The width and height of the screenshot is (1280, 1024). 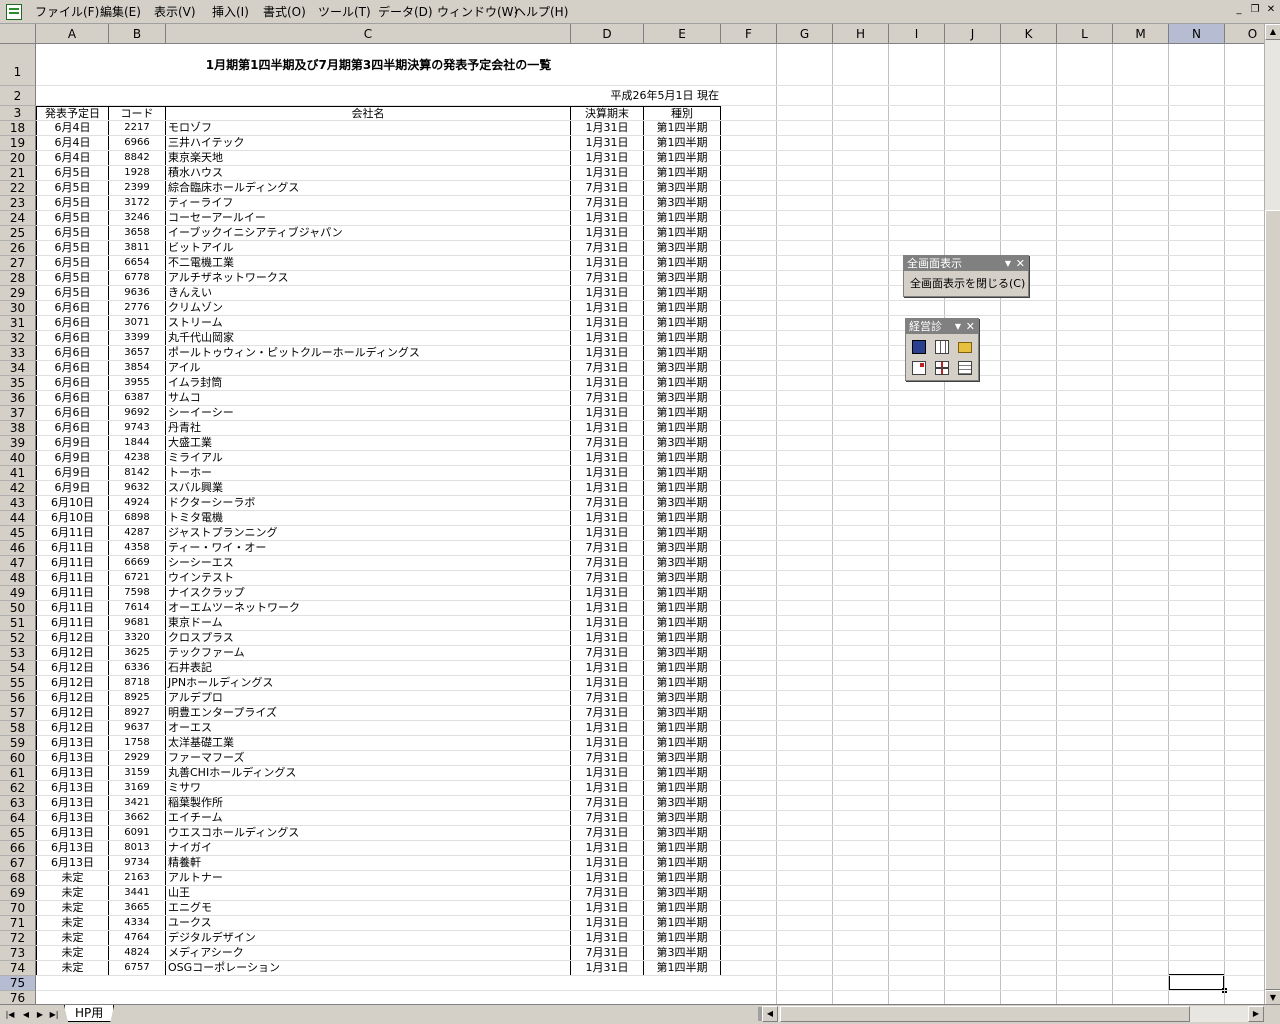 I want to click on announce-date-cell: 6月9日, so click(x=72, y=487).